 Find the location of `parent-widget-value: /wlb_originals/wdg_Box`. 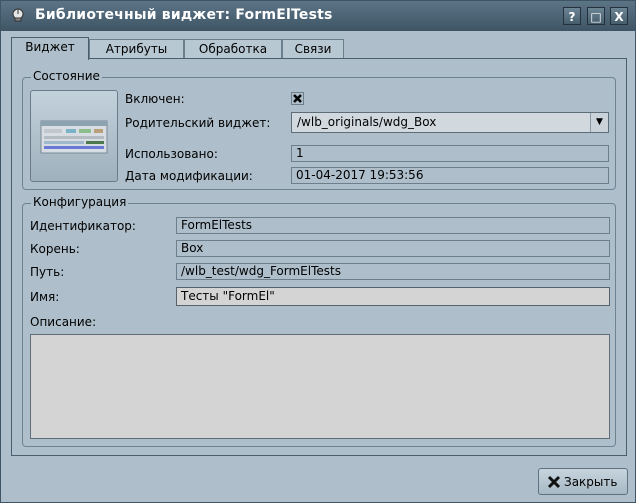

parent-widget-value: /wlb_originals/wdg_Box is located at coordinates (367, 122).